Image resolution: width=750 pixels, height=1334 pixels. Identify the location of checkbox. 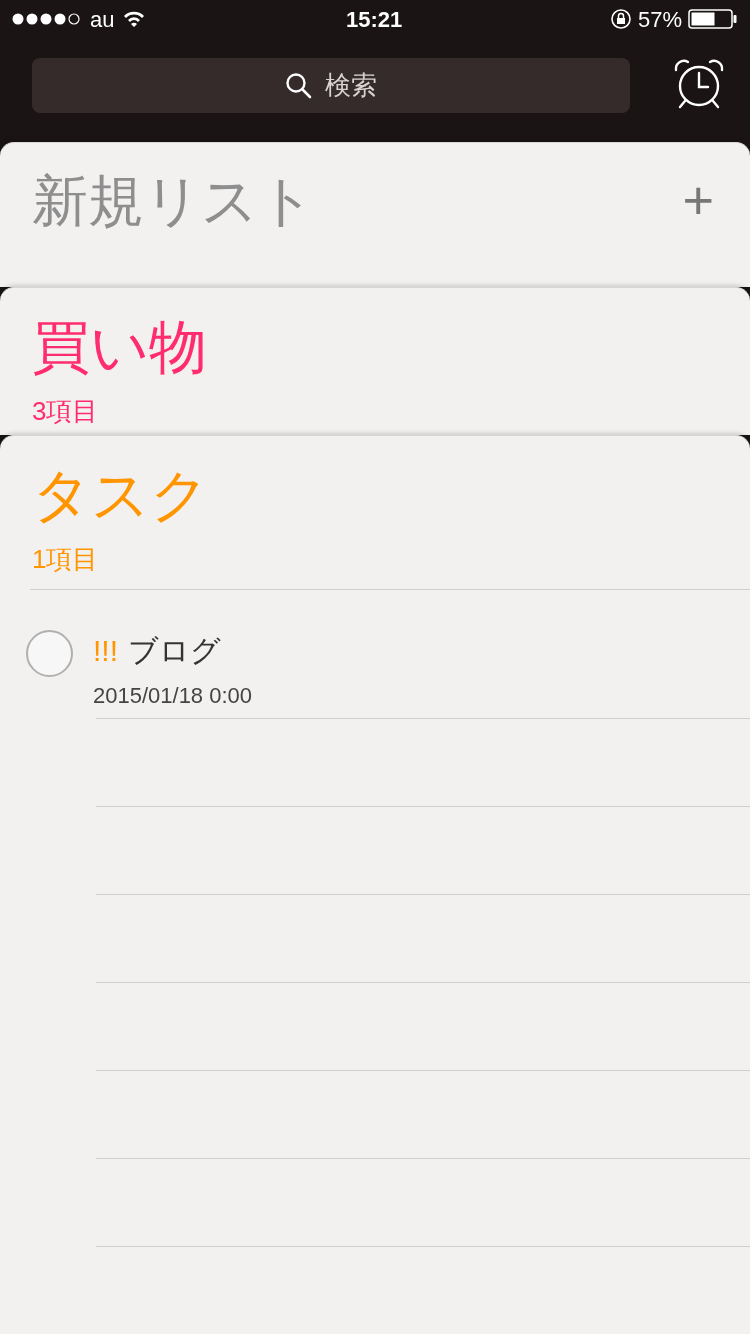
(49, 653).